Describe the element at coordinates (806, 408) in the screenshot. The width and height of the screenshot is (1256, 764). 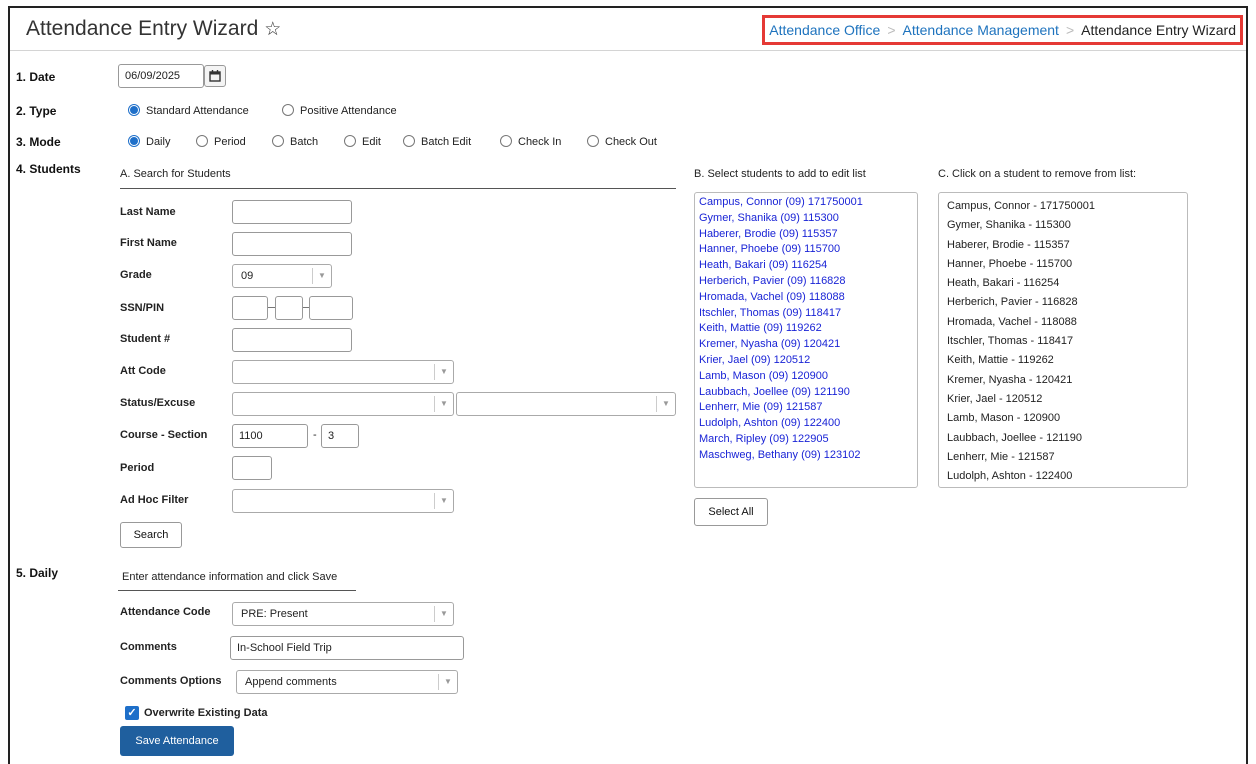
I see `select-list-item: Lenherr, Mie (09) 121587` at that location.